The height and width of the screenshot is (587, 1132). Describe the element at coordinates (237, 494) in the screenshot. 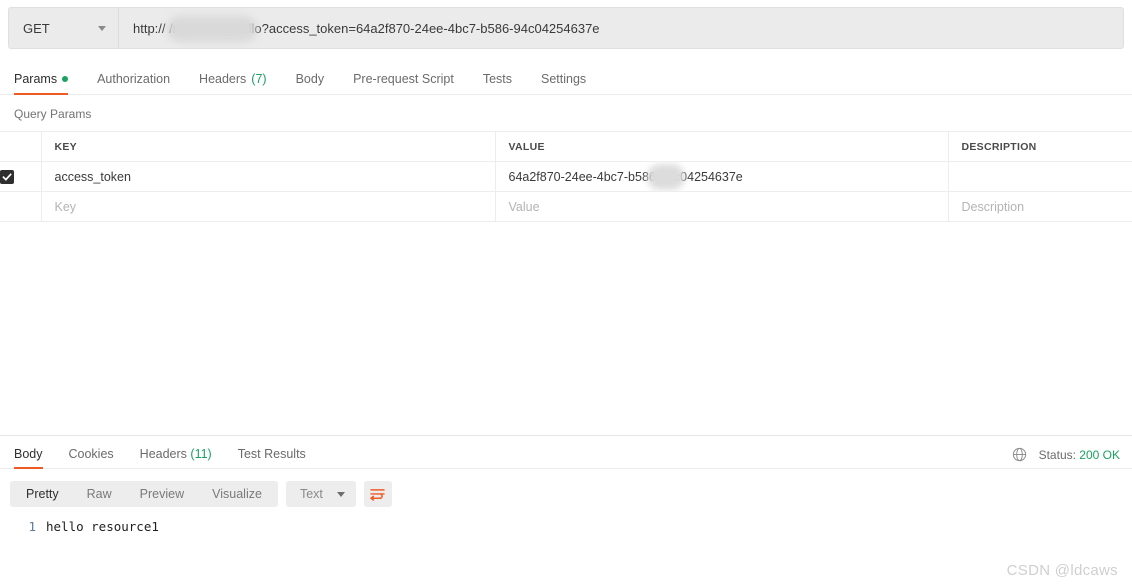

I see `view-mode-visualize: Visualize` at that location.